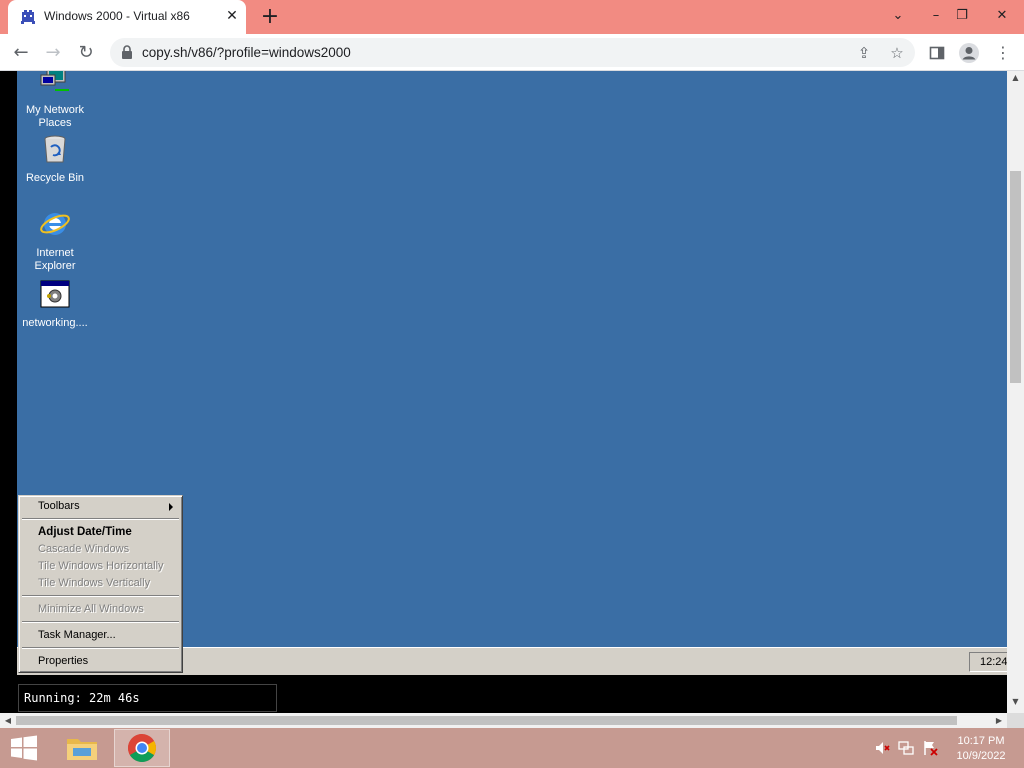 The height and width of the screenshot is (768, 1024). I want to click on scroll-down-arrow-icon: ▼, so click(1015, 702).